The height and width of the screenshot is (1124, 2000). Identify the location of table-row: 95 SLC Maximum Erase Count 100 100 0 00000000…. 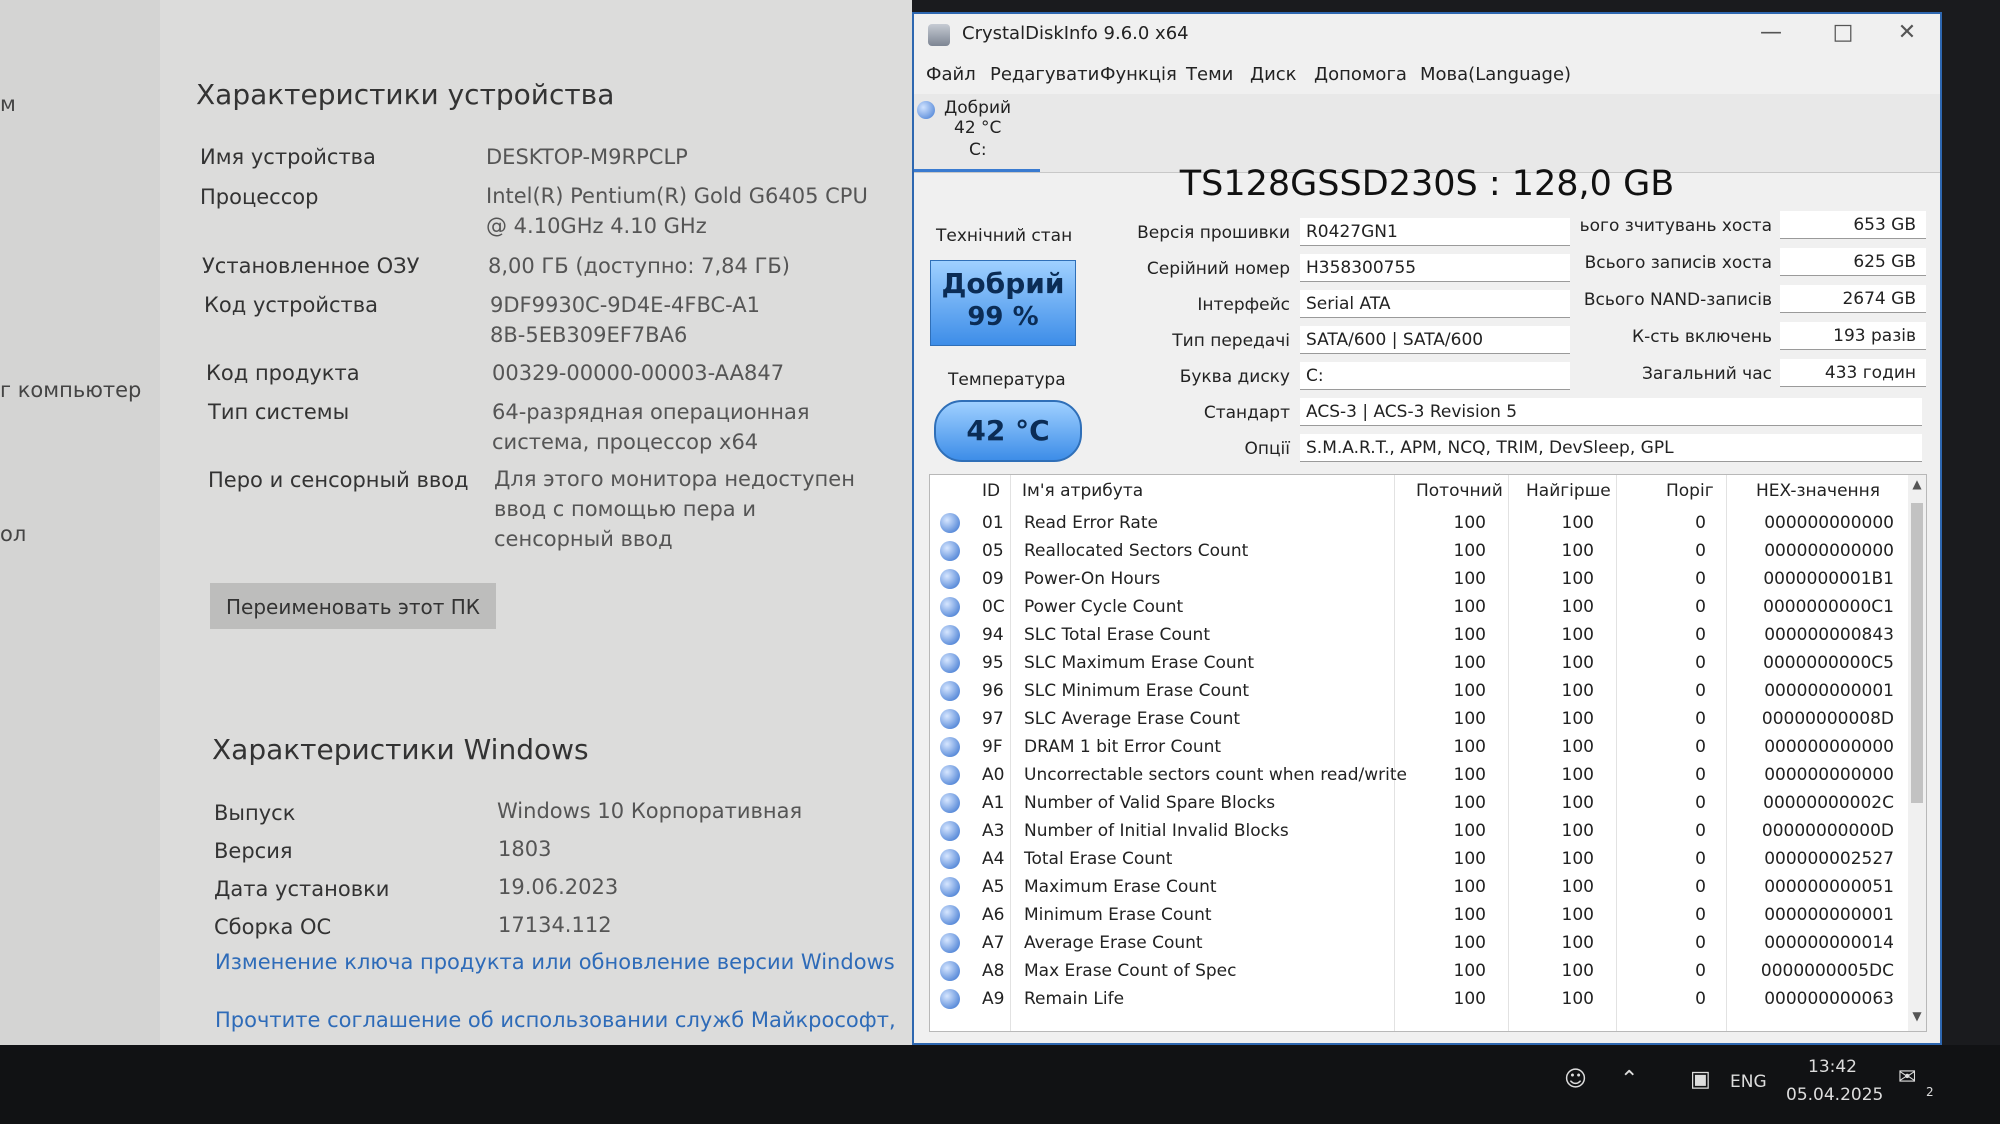
(1418, 663).